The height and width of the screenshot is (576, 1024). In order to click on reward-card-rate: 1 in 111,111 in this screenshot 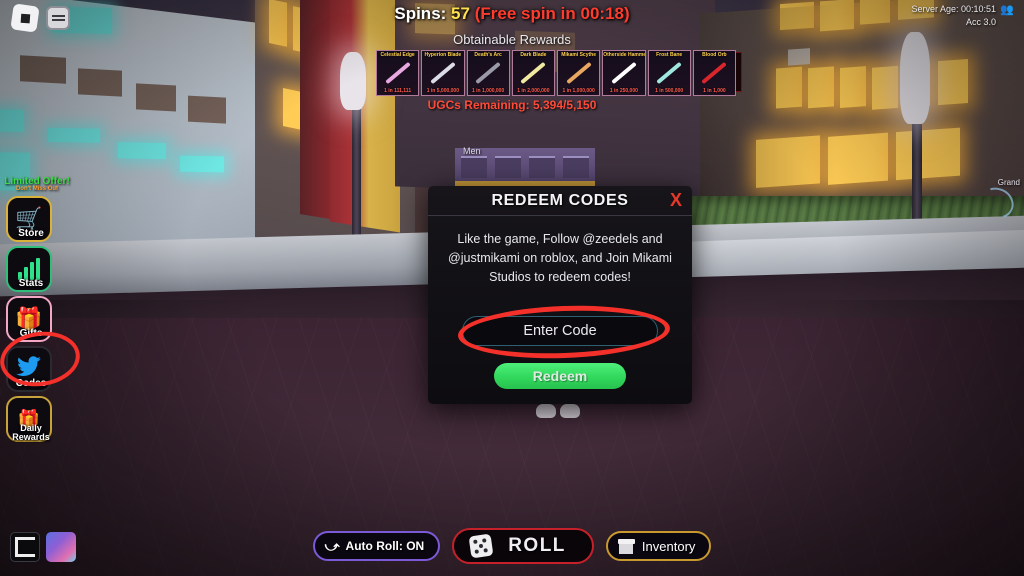, I will do `click(398, 91)`.